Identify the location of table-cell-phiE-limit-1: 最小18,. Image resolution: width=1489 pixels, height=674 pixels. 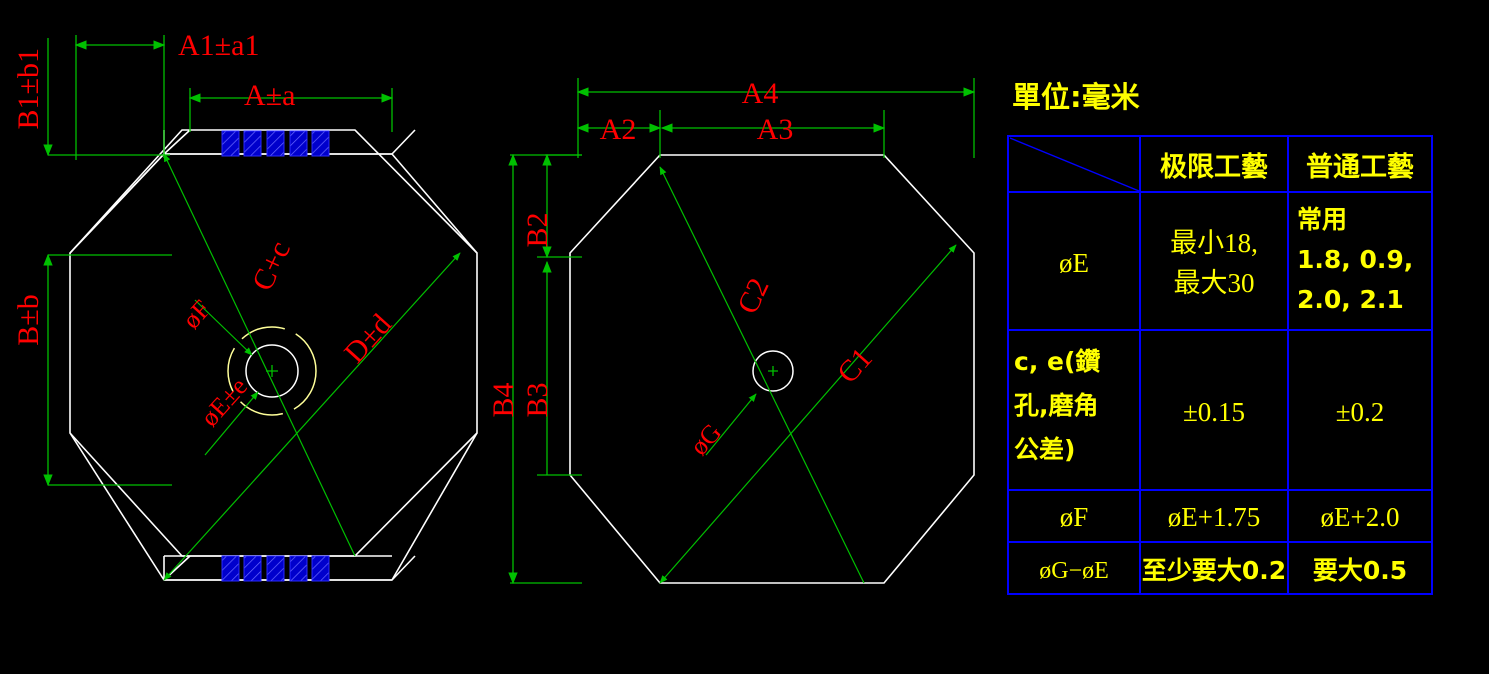
(1214, 243).